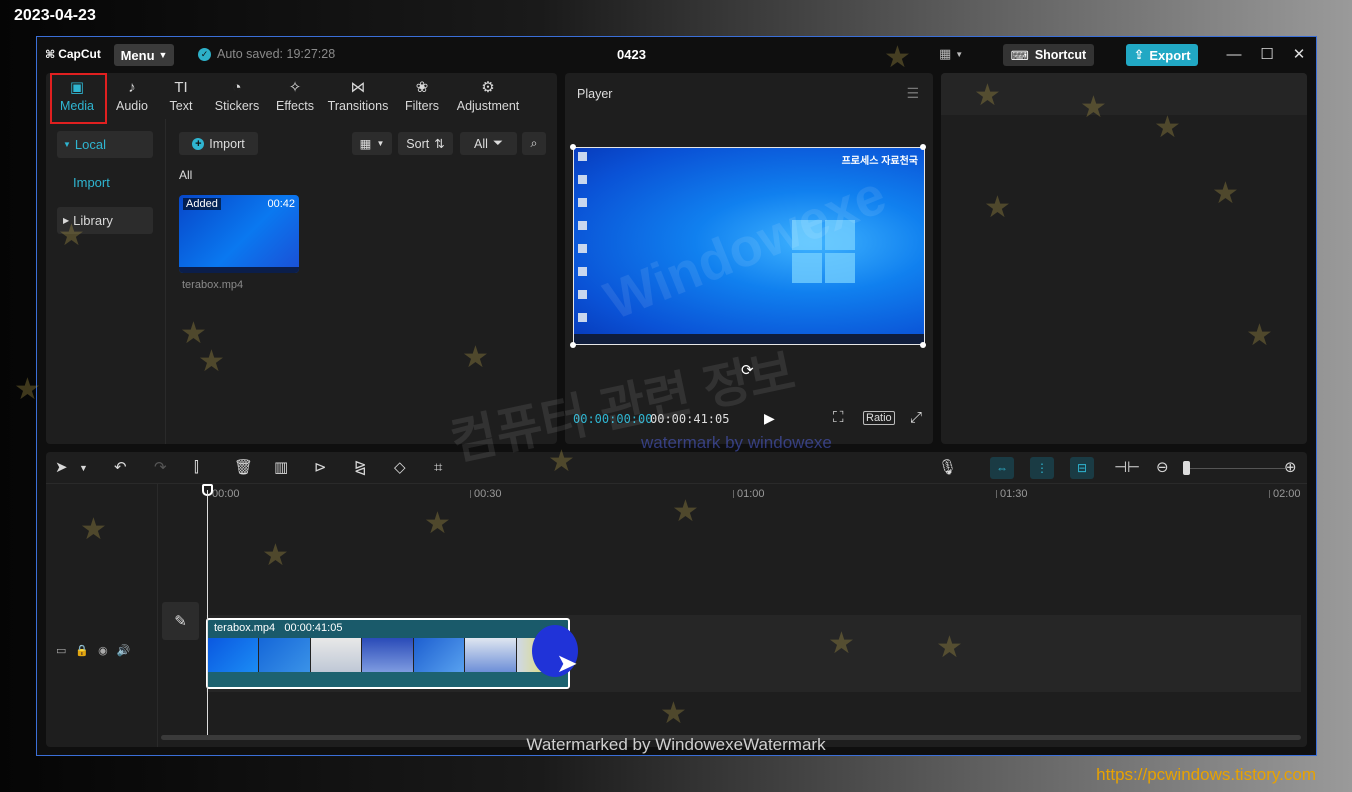 Image resolution: width=1352 pixels, height=792 pixels. I want to click on autosave-text: Auto saved: 19:27:28, so click(276, 54).